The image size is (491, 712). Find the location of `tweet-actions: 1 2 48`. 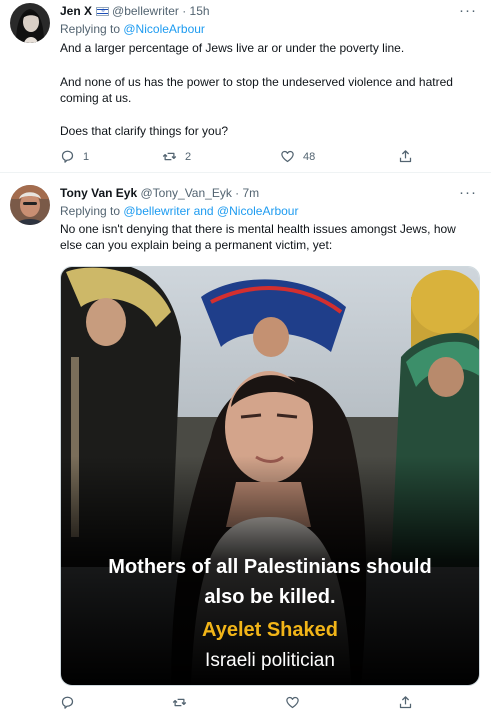

tweet-actions: 1 2 48 is located at coordinates (240, 158).